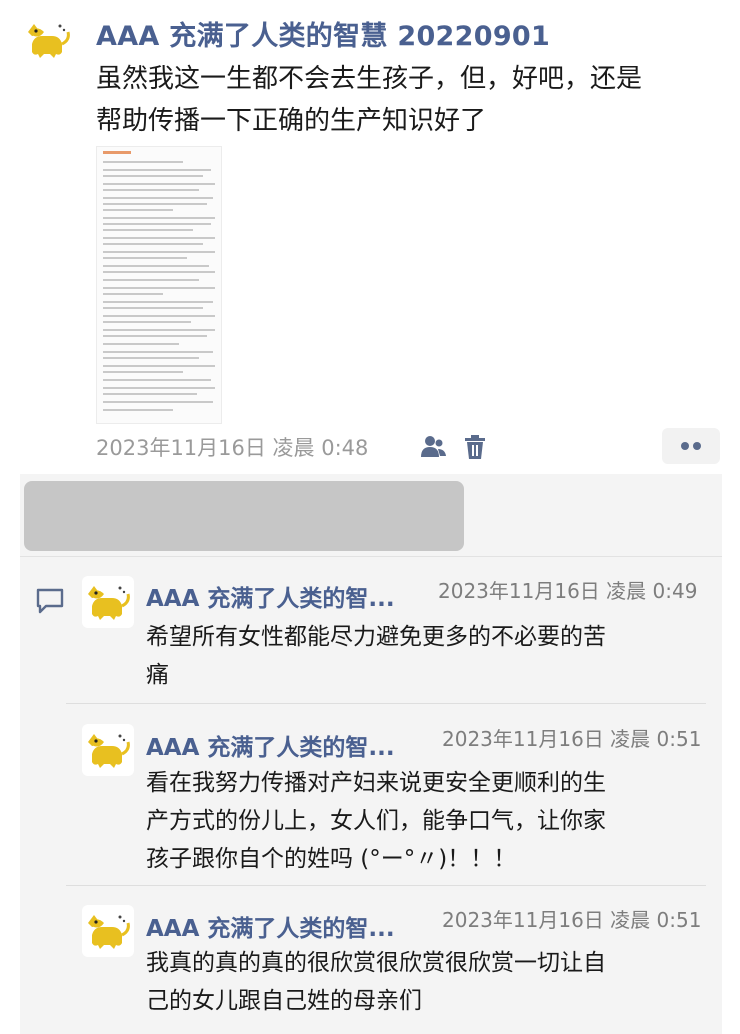  I want to click on post-text-line: 虽然我这一生都不会去生孩子，但，好吧，还是, so click(369, 79).